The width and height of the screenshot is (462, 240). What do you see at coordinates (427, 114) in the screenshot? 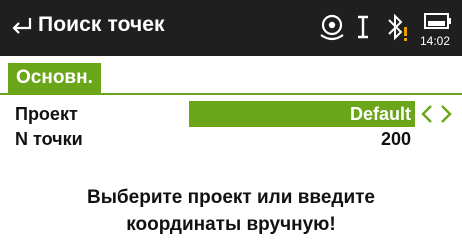
I see `previous-project-arrow-icon` at bounding box center [427, 114].